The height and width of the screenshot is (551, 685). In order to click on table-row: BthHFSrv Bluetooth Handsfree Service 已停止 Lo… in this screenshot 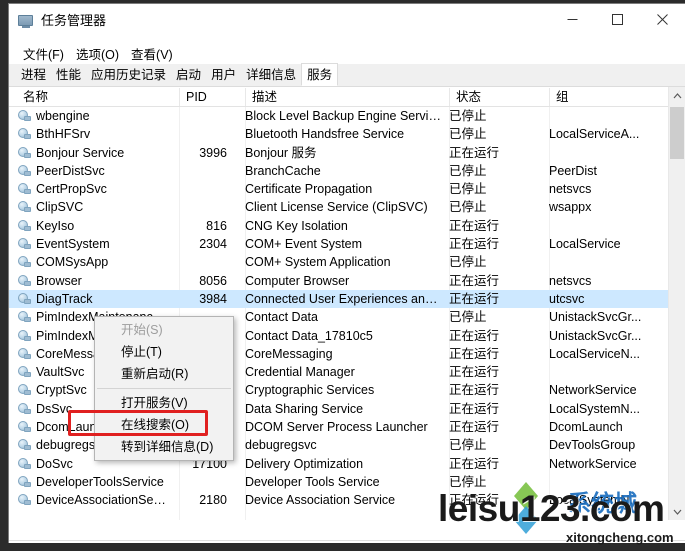, I will do `click(347, 134)`.